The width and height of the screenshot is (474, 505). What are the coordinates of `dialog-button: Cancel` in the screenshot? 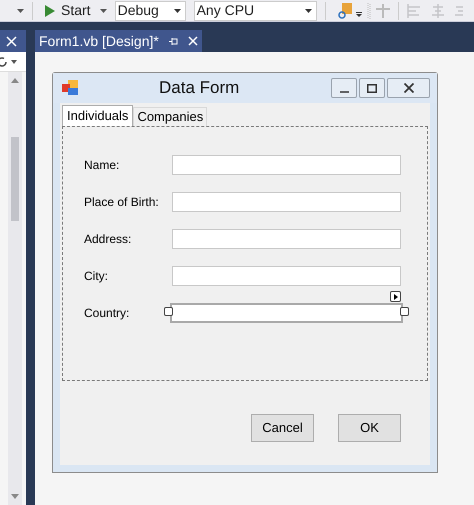 It's located at (282, 428).